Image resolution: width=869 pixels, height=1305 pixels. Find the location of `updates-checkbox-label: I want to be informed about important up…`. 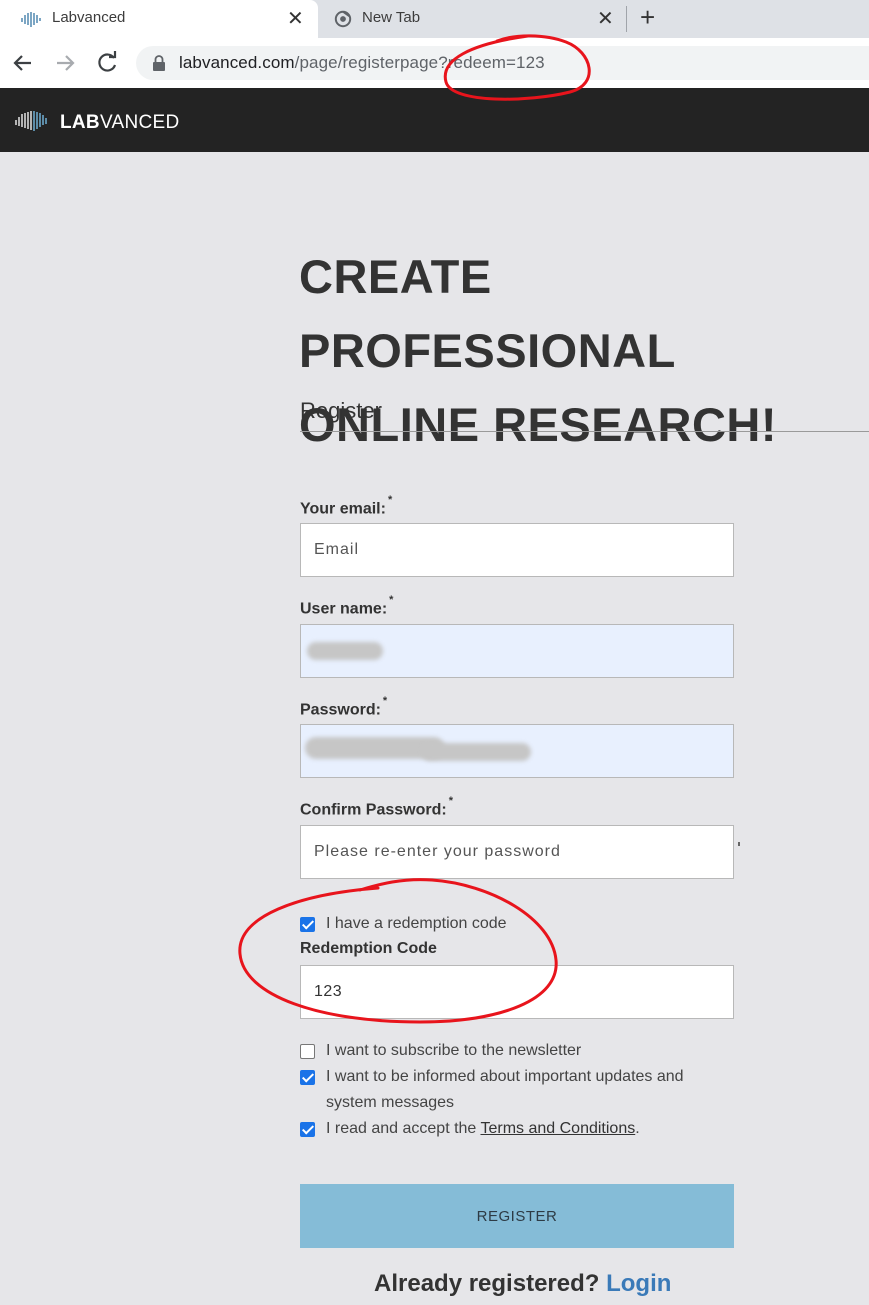

updates-checkbox-label: I want to be informed about important up… is located at coordinates (505, 1089).